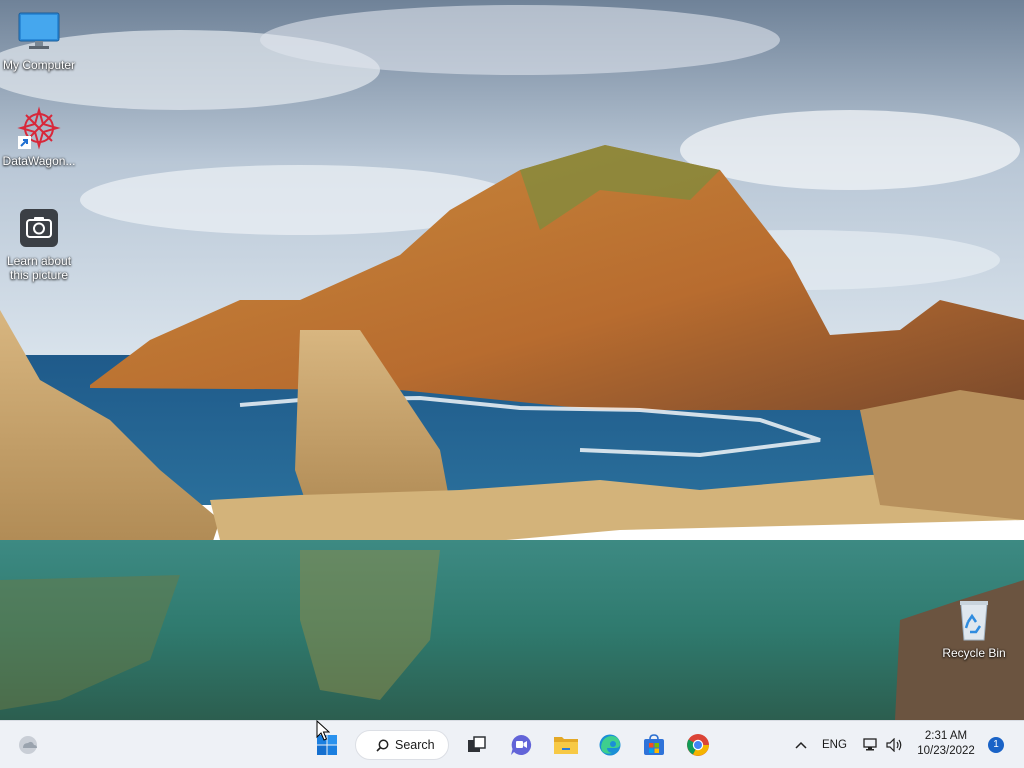  I want to click on desktop-icon-recycle-bin: Recycle Bin, so click(974, 629).